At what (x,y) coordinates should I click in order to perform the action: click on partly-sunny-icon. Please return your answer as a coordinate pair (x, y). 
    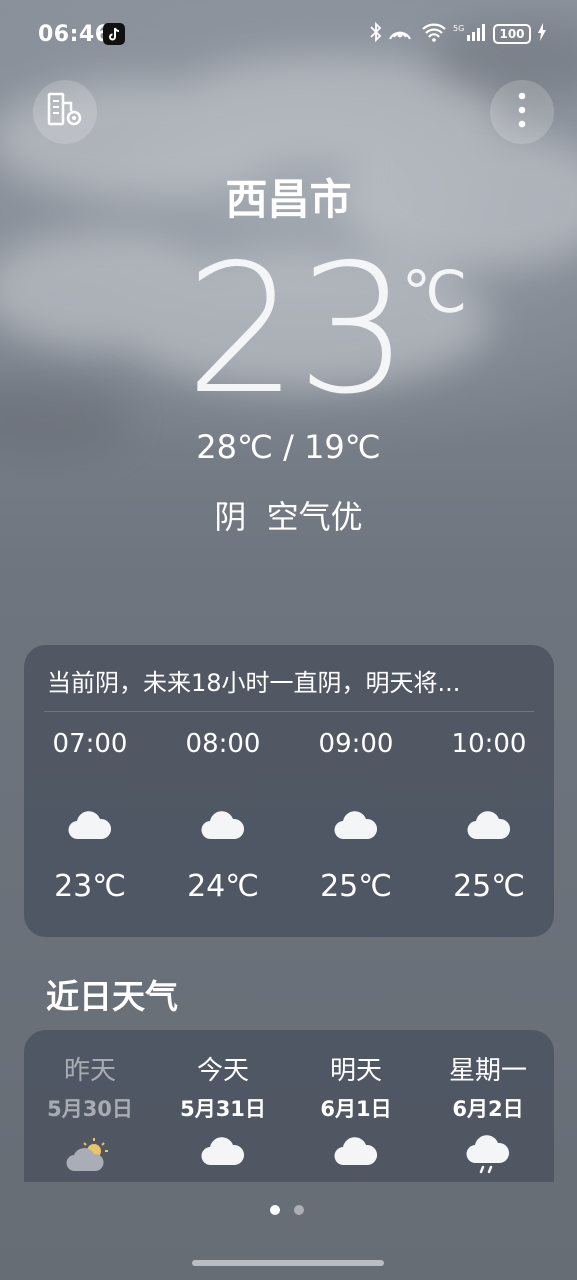
    Looking at the image, I should click on (90, 1155).